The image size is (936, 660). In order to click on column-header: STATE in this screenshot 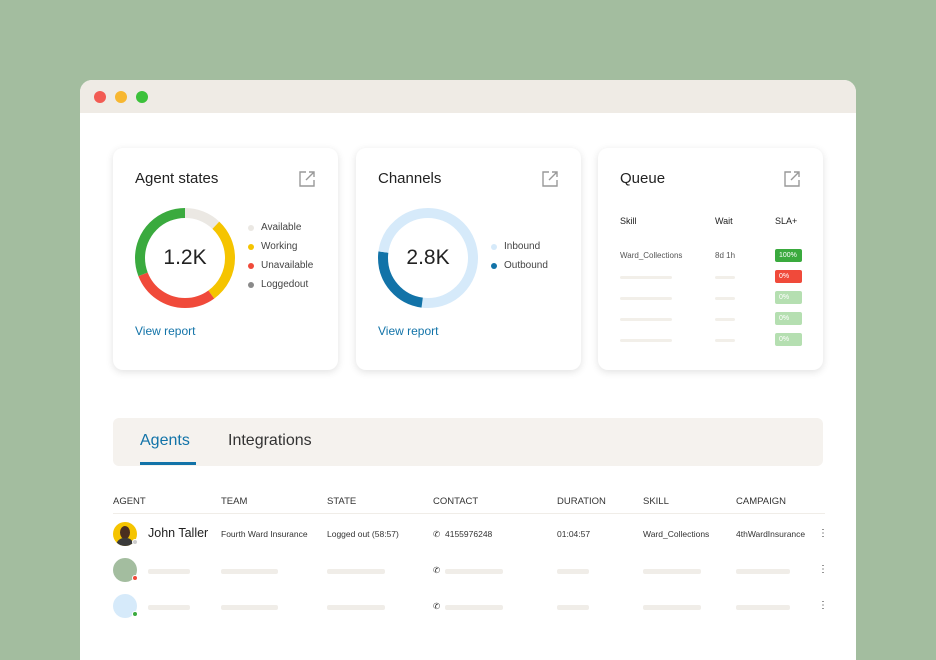, I will do `click(341, 501)`.